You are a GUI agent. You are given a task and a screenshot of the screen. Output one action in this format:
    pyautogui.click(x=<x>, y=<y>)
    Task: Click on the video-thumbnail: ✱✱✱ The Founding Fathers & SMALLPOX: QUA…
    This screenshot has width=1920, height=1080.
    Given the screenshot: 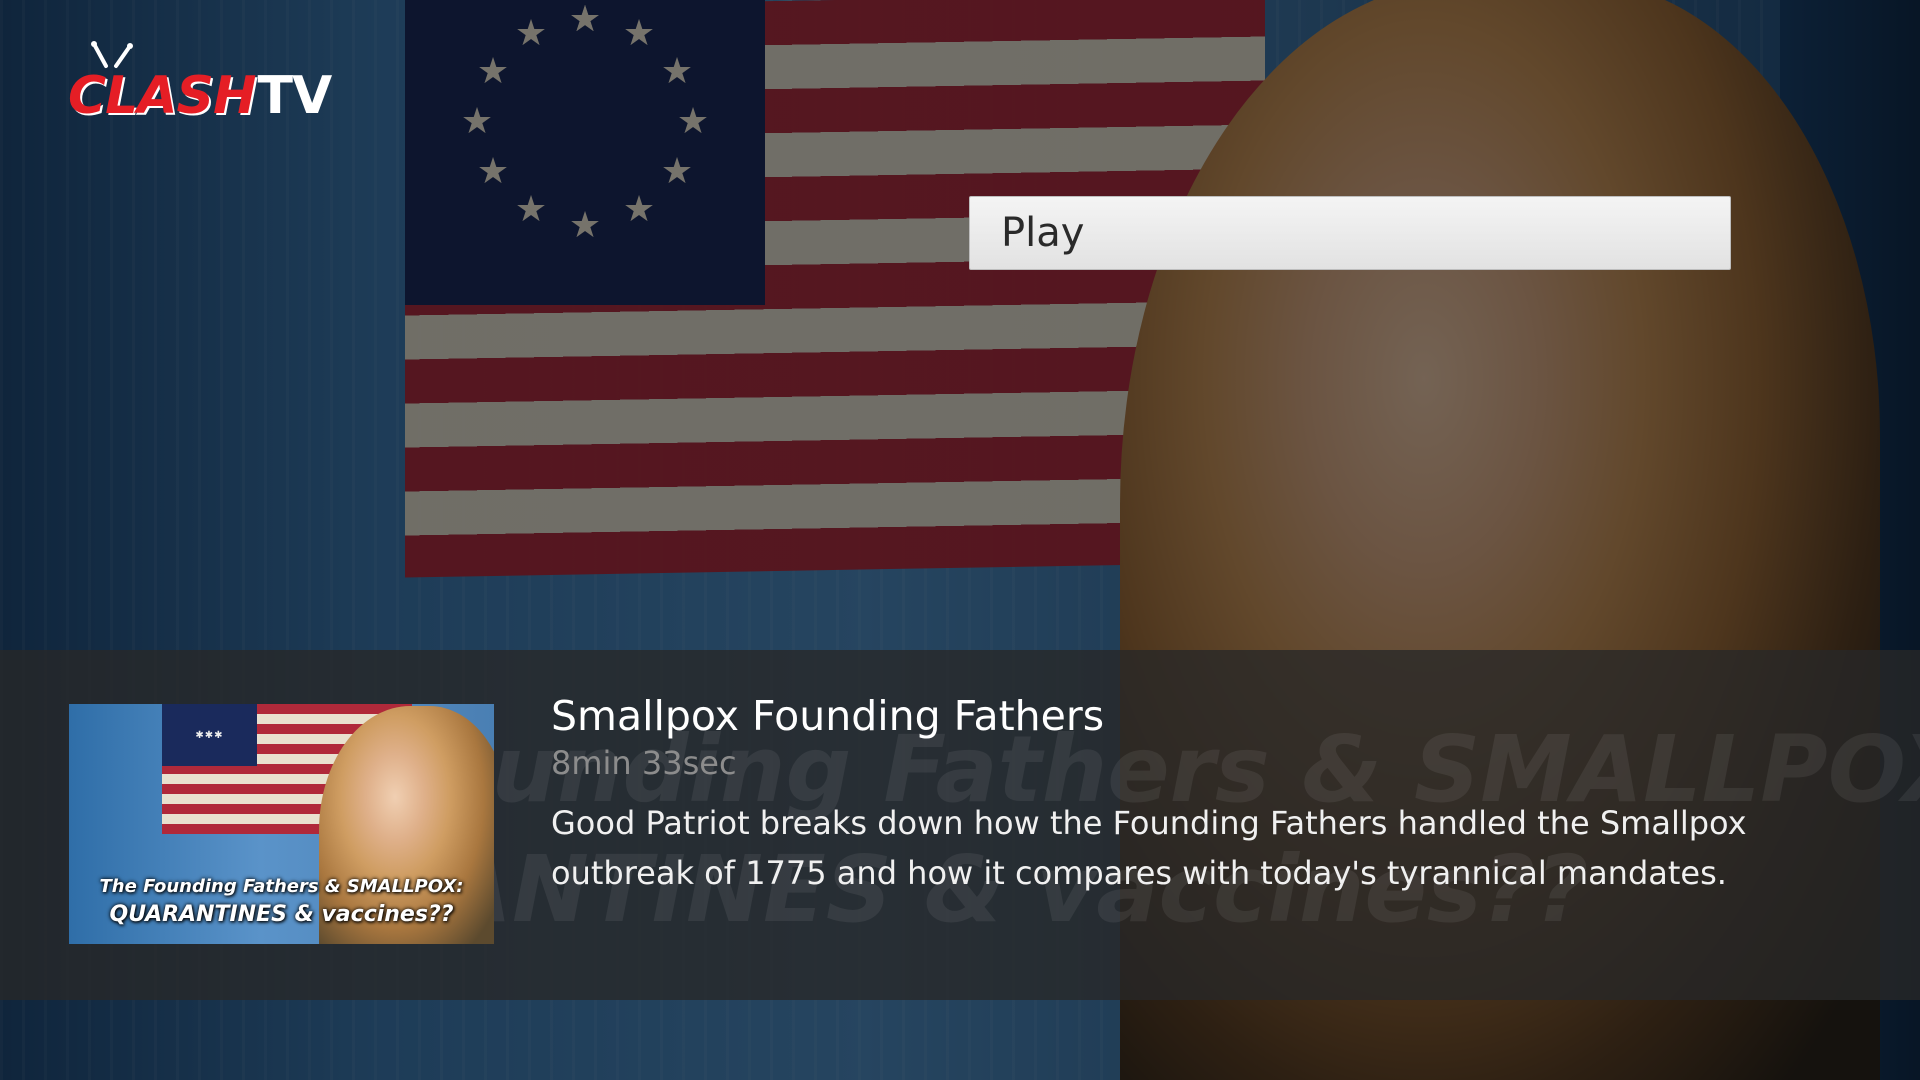 What is the action you would take?
    pyautogui.click(x=281, y=824)
    